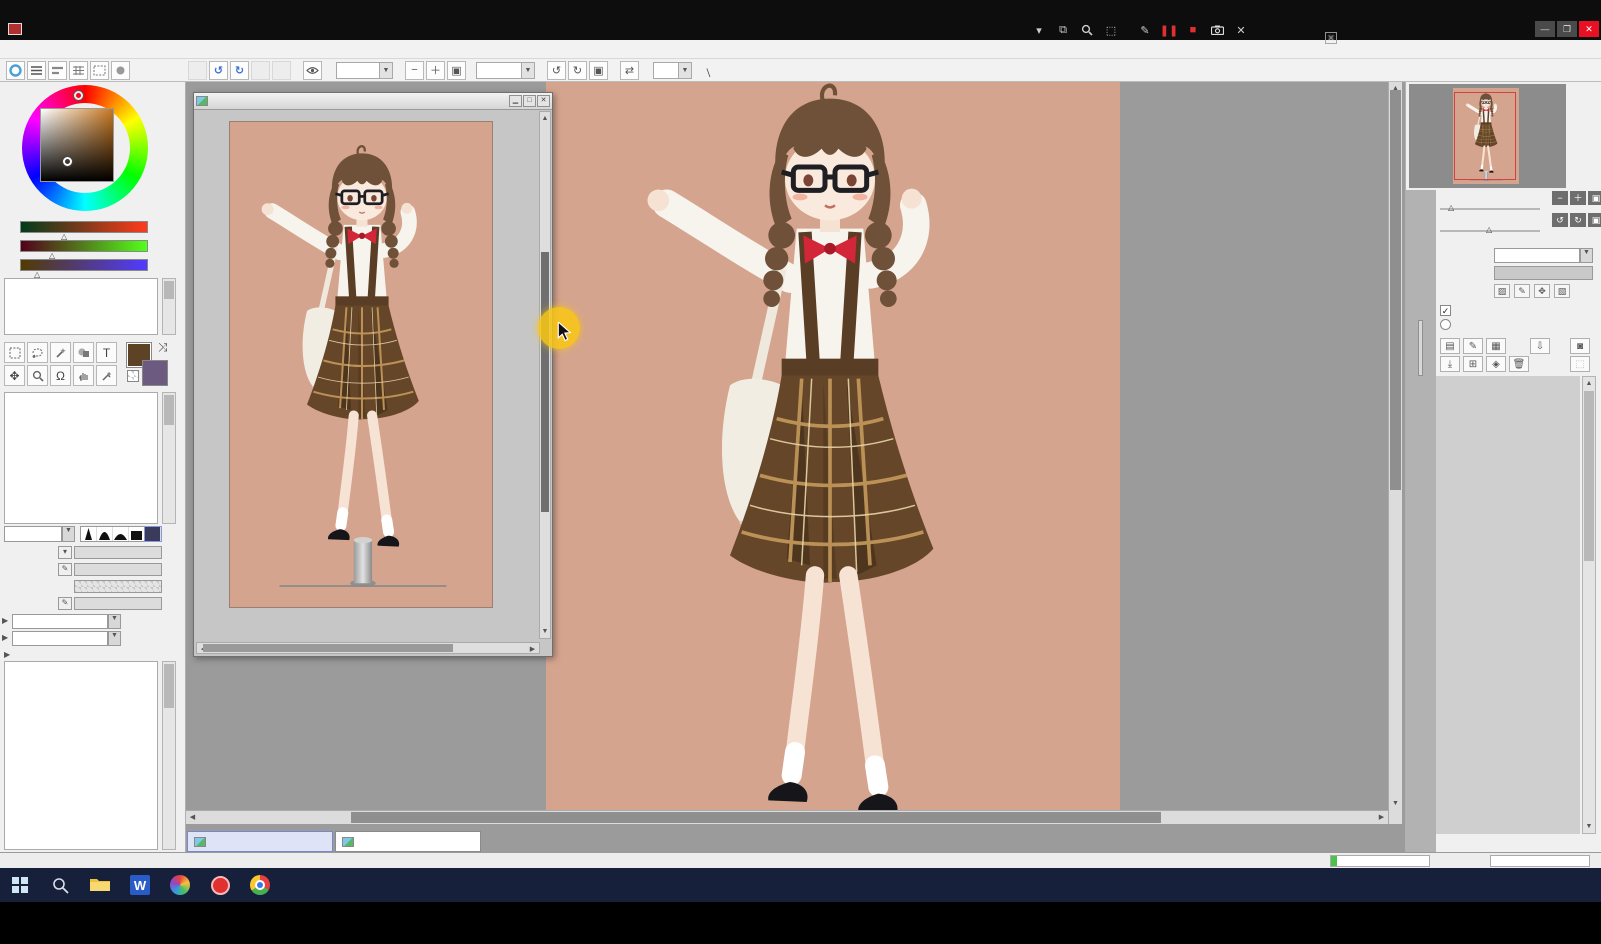  Describe the element at coordinates (281, 70) in the screenshot. I see `invert-selection-icon` at that location.